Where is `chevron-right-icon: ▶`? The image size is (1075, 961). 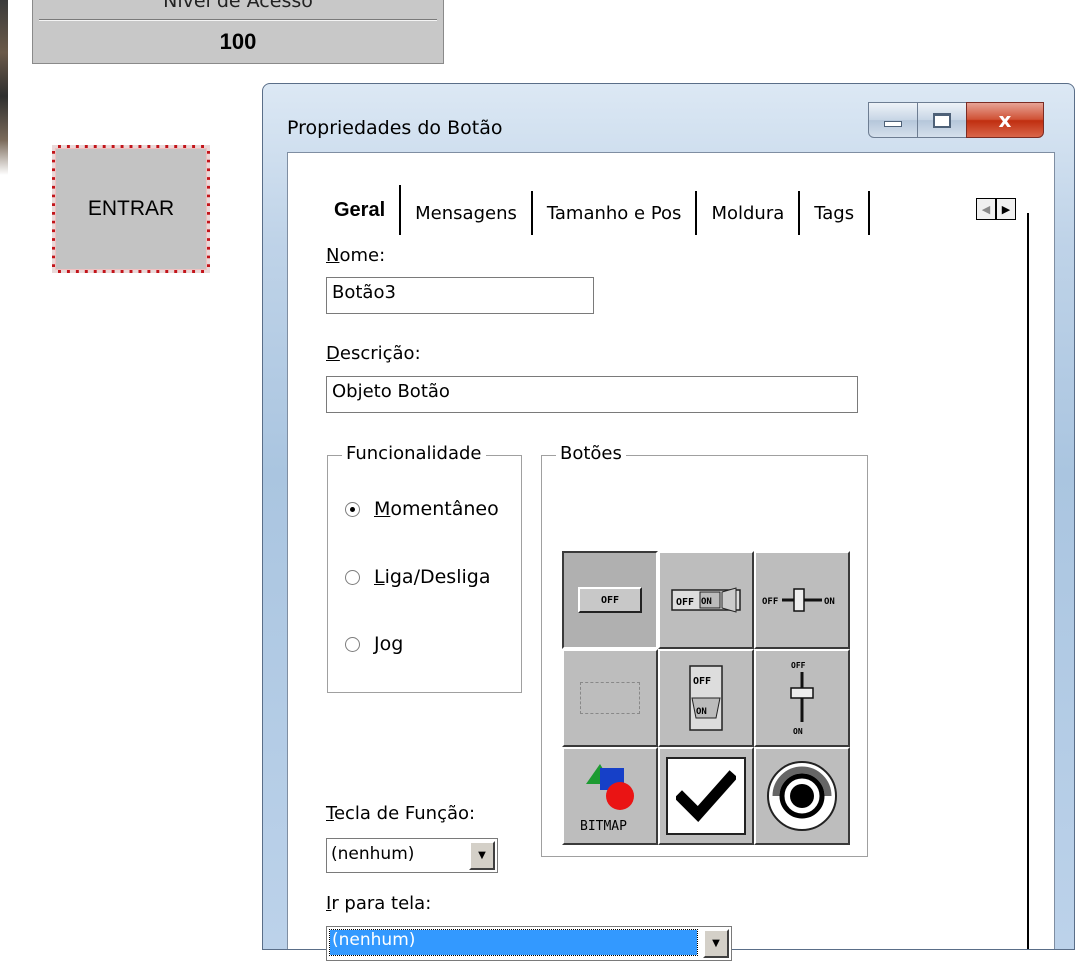 chevron-right-icon: ▶ is located at coordinates (1006, 209).